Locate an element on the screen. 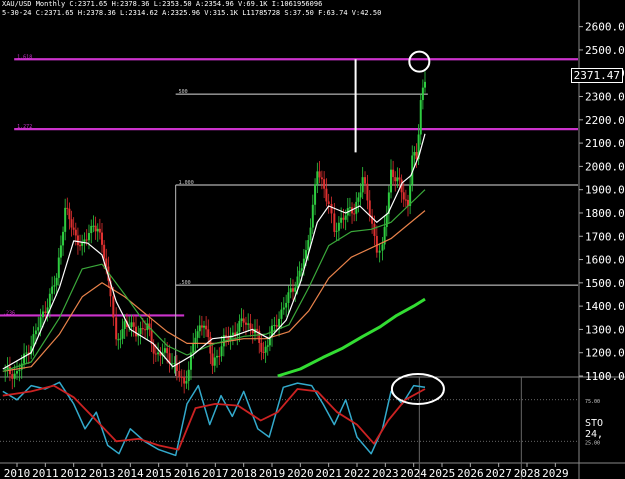 This screenshot has width=625, height=479. y-tick-label-7: 1800.00 is located at coordinates (605, 213).